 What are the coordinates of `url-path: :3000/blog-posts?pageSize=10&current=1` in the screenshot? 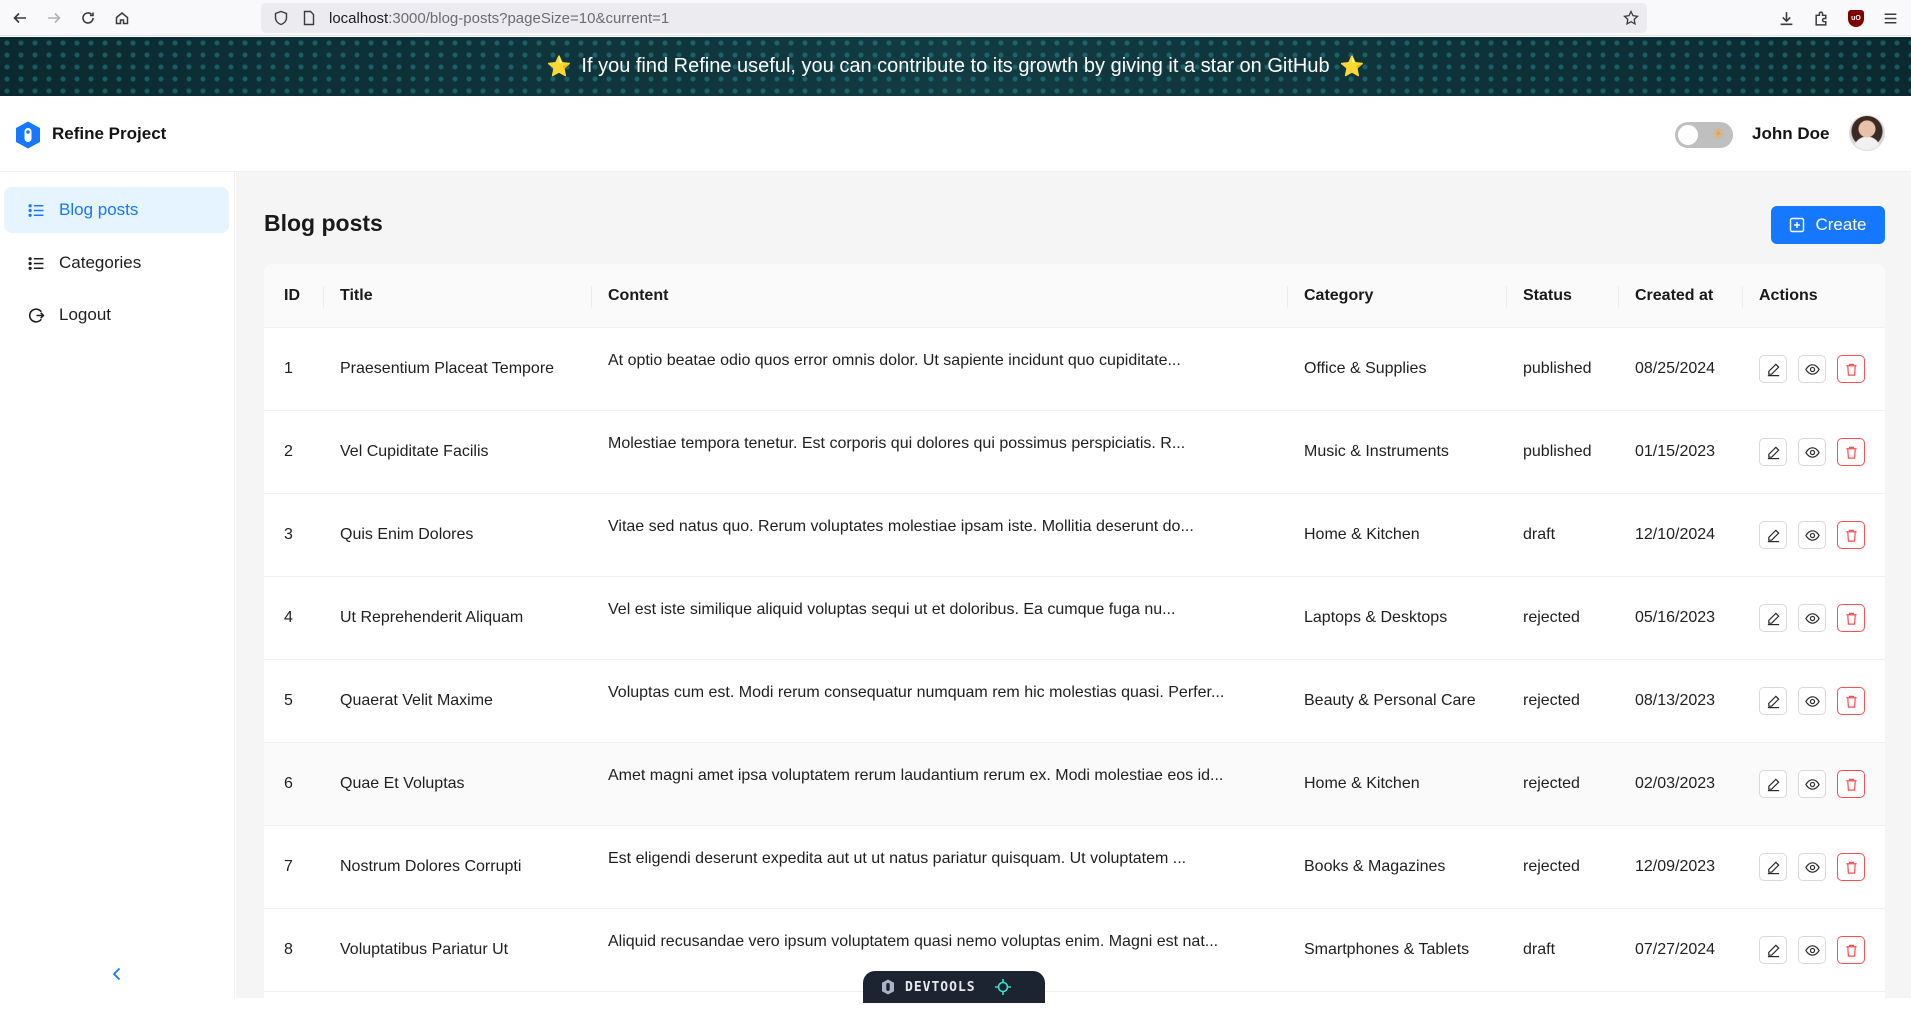 It's located at (529, 18).